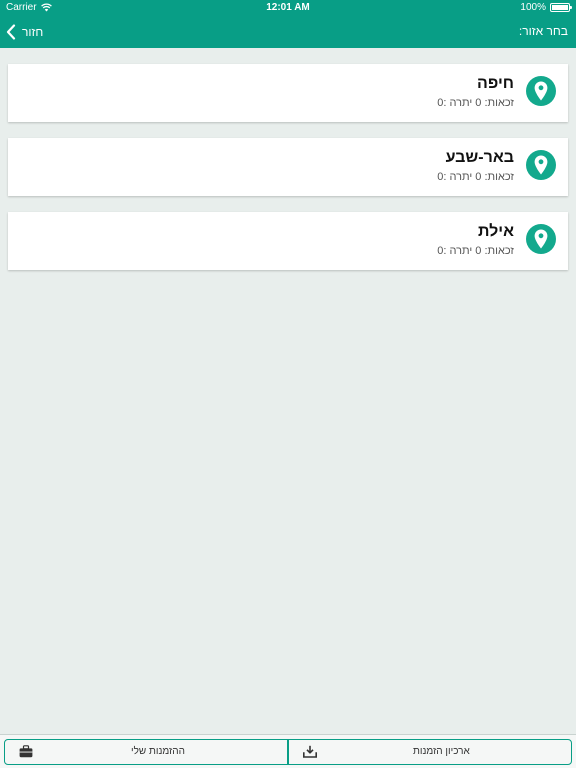  What do you see at coordinates (441, 751) in the screenshot?
I see `tab-orders-archive-label: ארכיון הזמנות` at bounding box center [441, 751].